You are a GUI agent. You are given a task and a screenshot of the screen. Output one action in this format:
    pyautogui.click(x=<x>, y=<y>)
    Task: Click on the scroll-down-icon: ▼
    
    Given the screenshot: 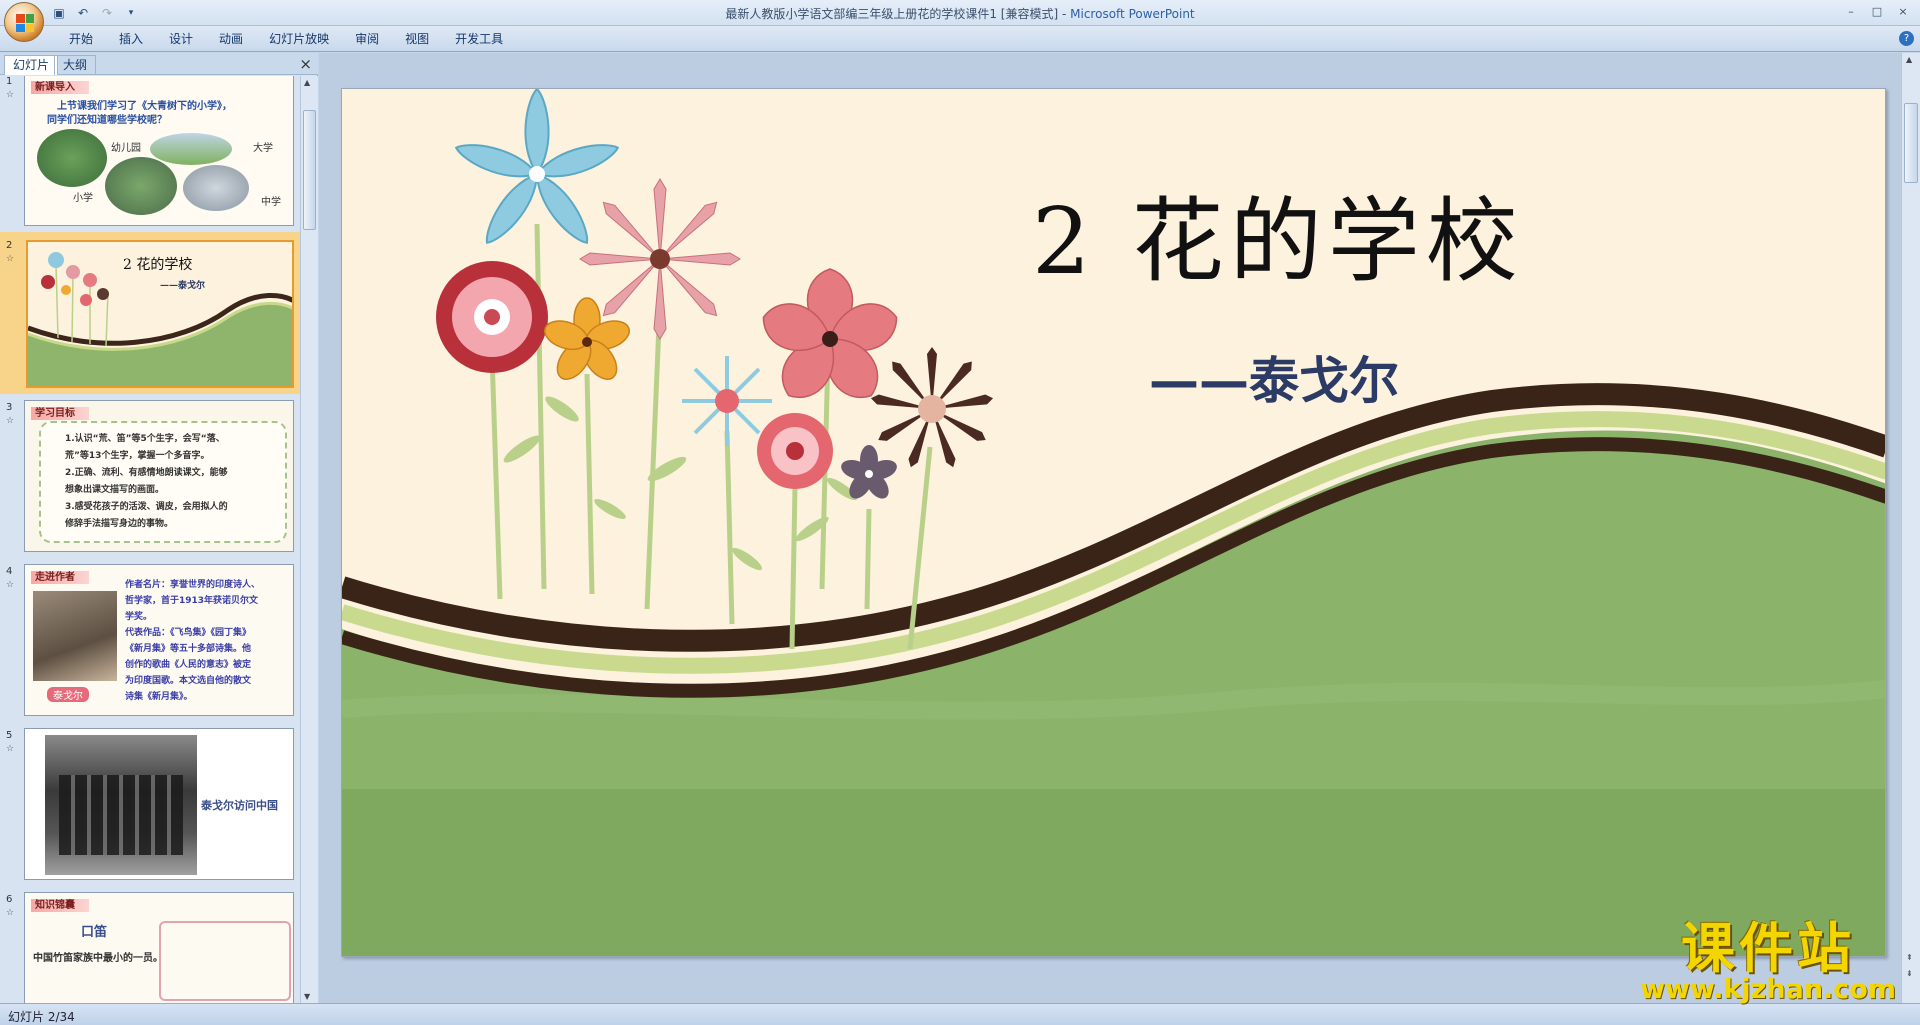 What is the action you would take?
    pyautogui.click(x=307, y=996)
    